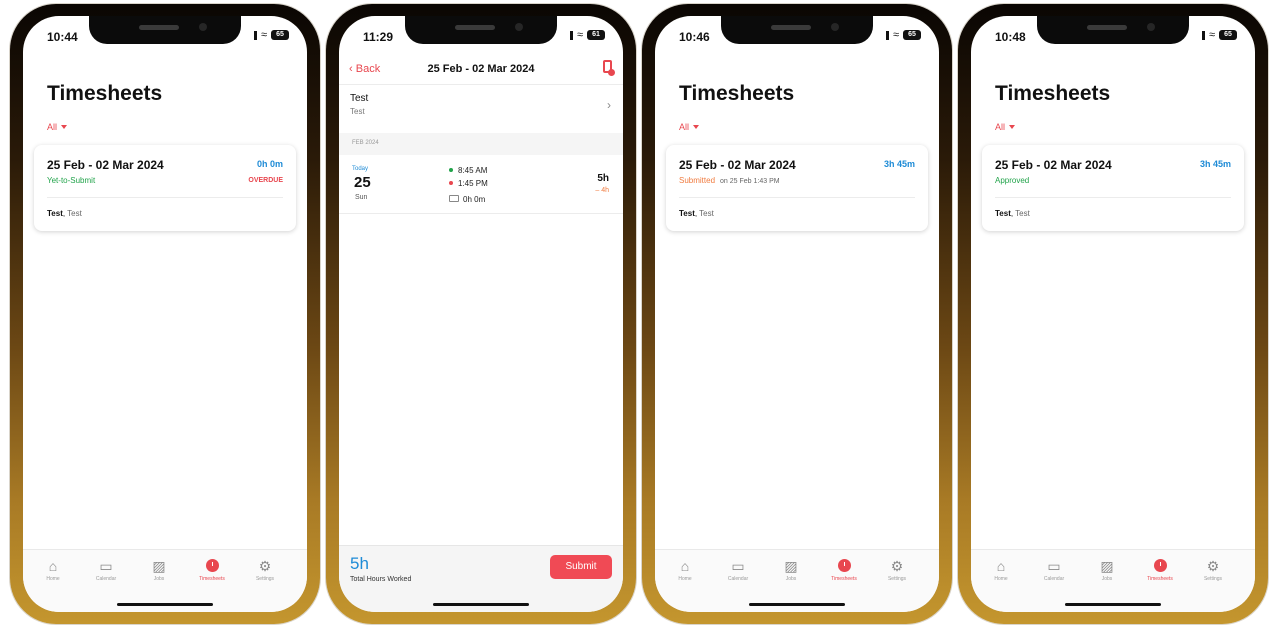 The height and width of the screenshot is (627, 1276). Describe the element at coordinates (64, 127) in the screenshot. I see `caret-down-icon` at that location.